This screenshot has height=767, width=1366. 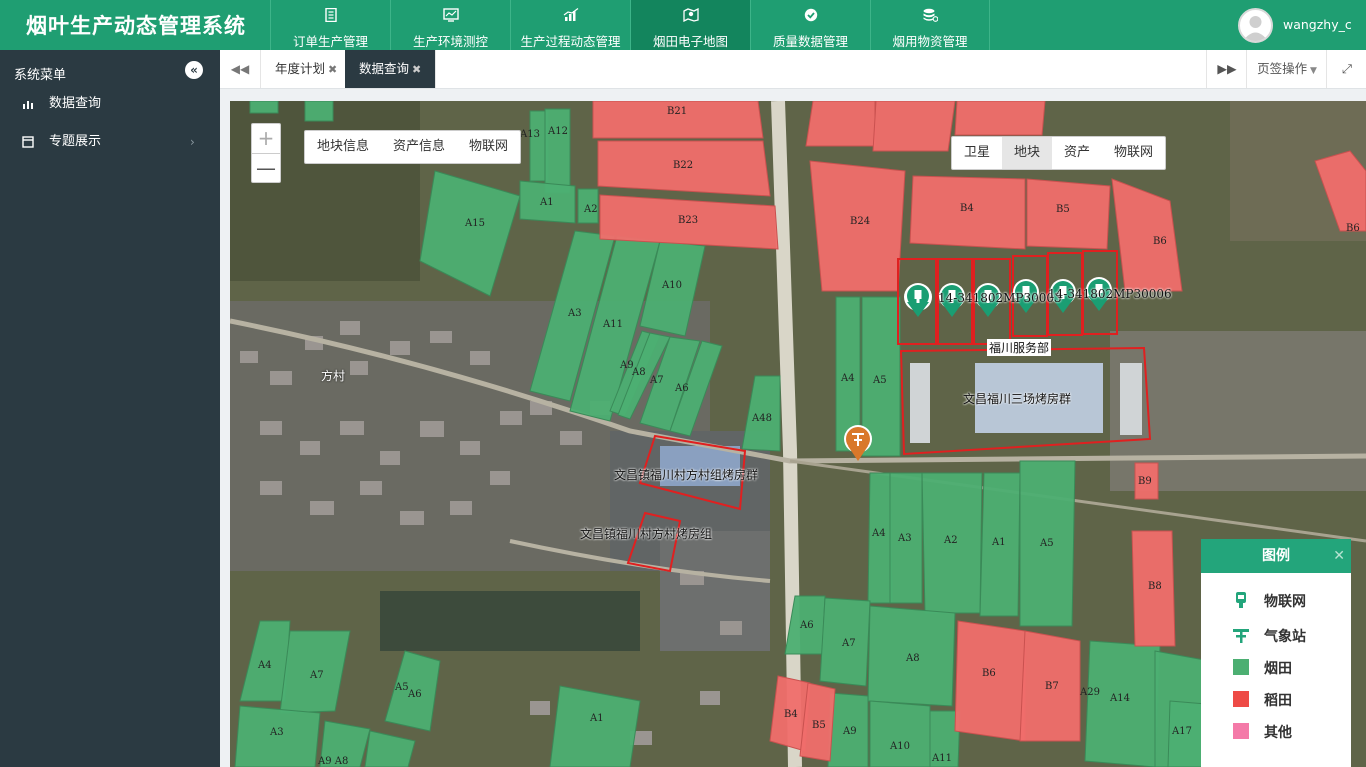 I want to click on iot-info-button: 物联网, so click(x=488, y=147).